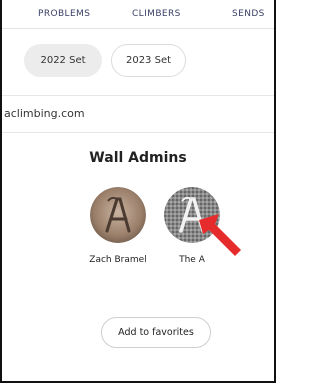  Describe the element at coordinates (156, 14) in the screenshot. I see `nav-tab-climbers: CLIMBERS` at that location.